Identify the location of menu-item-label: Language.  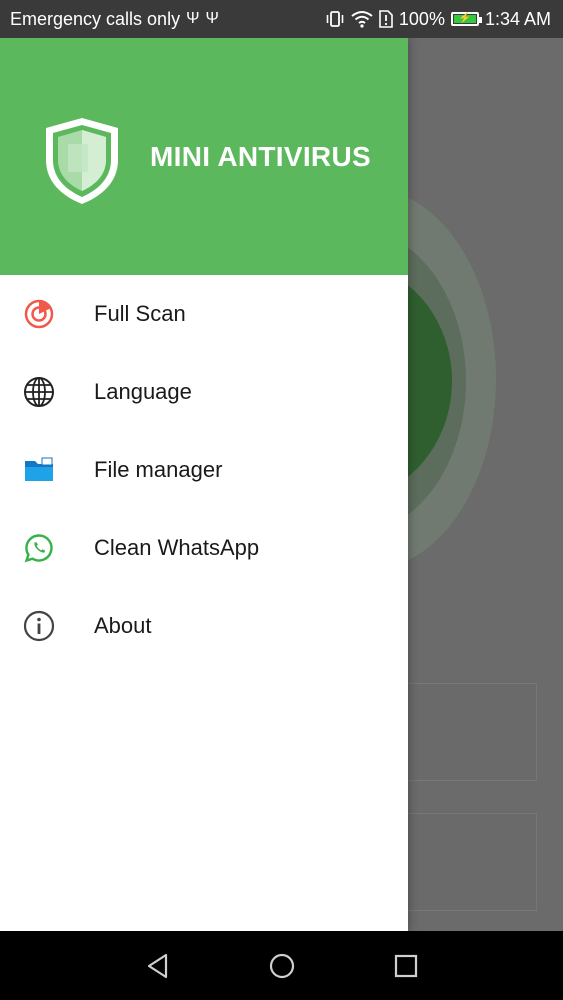
(143, 391).